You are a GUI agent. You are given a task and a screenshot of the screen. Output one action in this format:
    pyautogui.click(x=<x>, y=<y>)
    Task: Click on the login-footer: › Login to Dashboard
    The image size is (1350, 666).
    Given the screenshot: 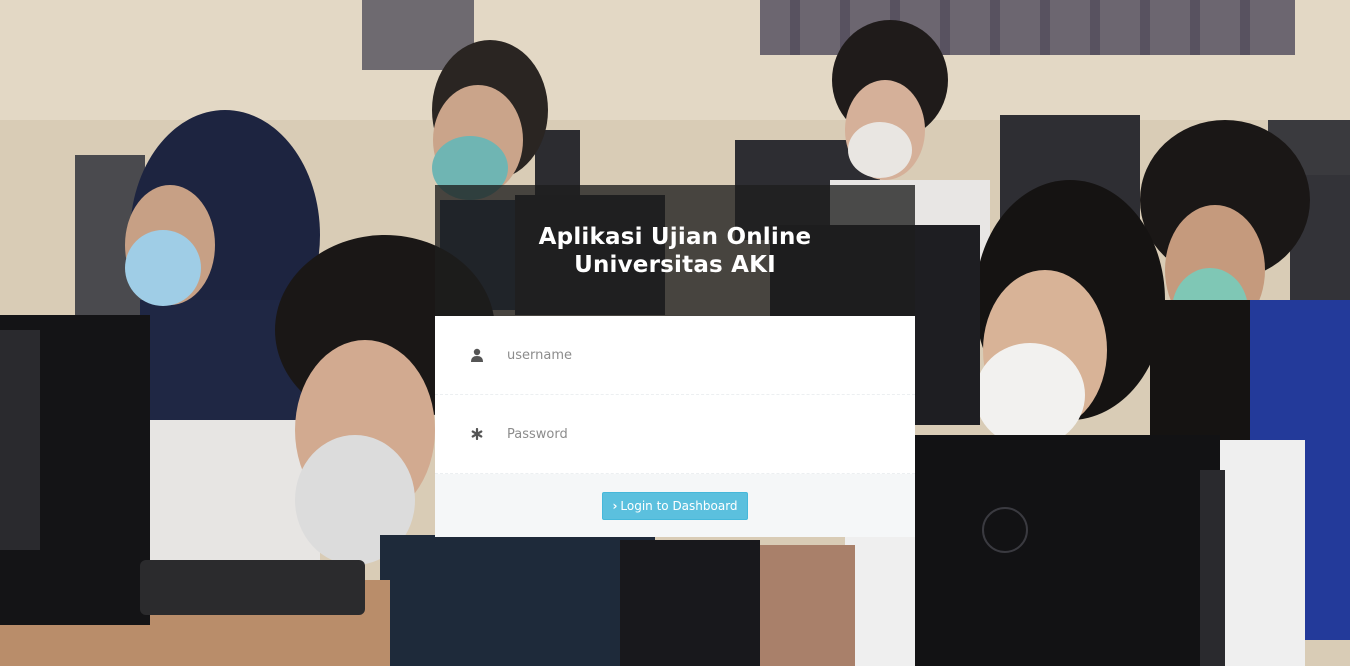 What is the action you would take?
    pyautogui.click(x=675, y=505)
    